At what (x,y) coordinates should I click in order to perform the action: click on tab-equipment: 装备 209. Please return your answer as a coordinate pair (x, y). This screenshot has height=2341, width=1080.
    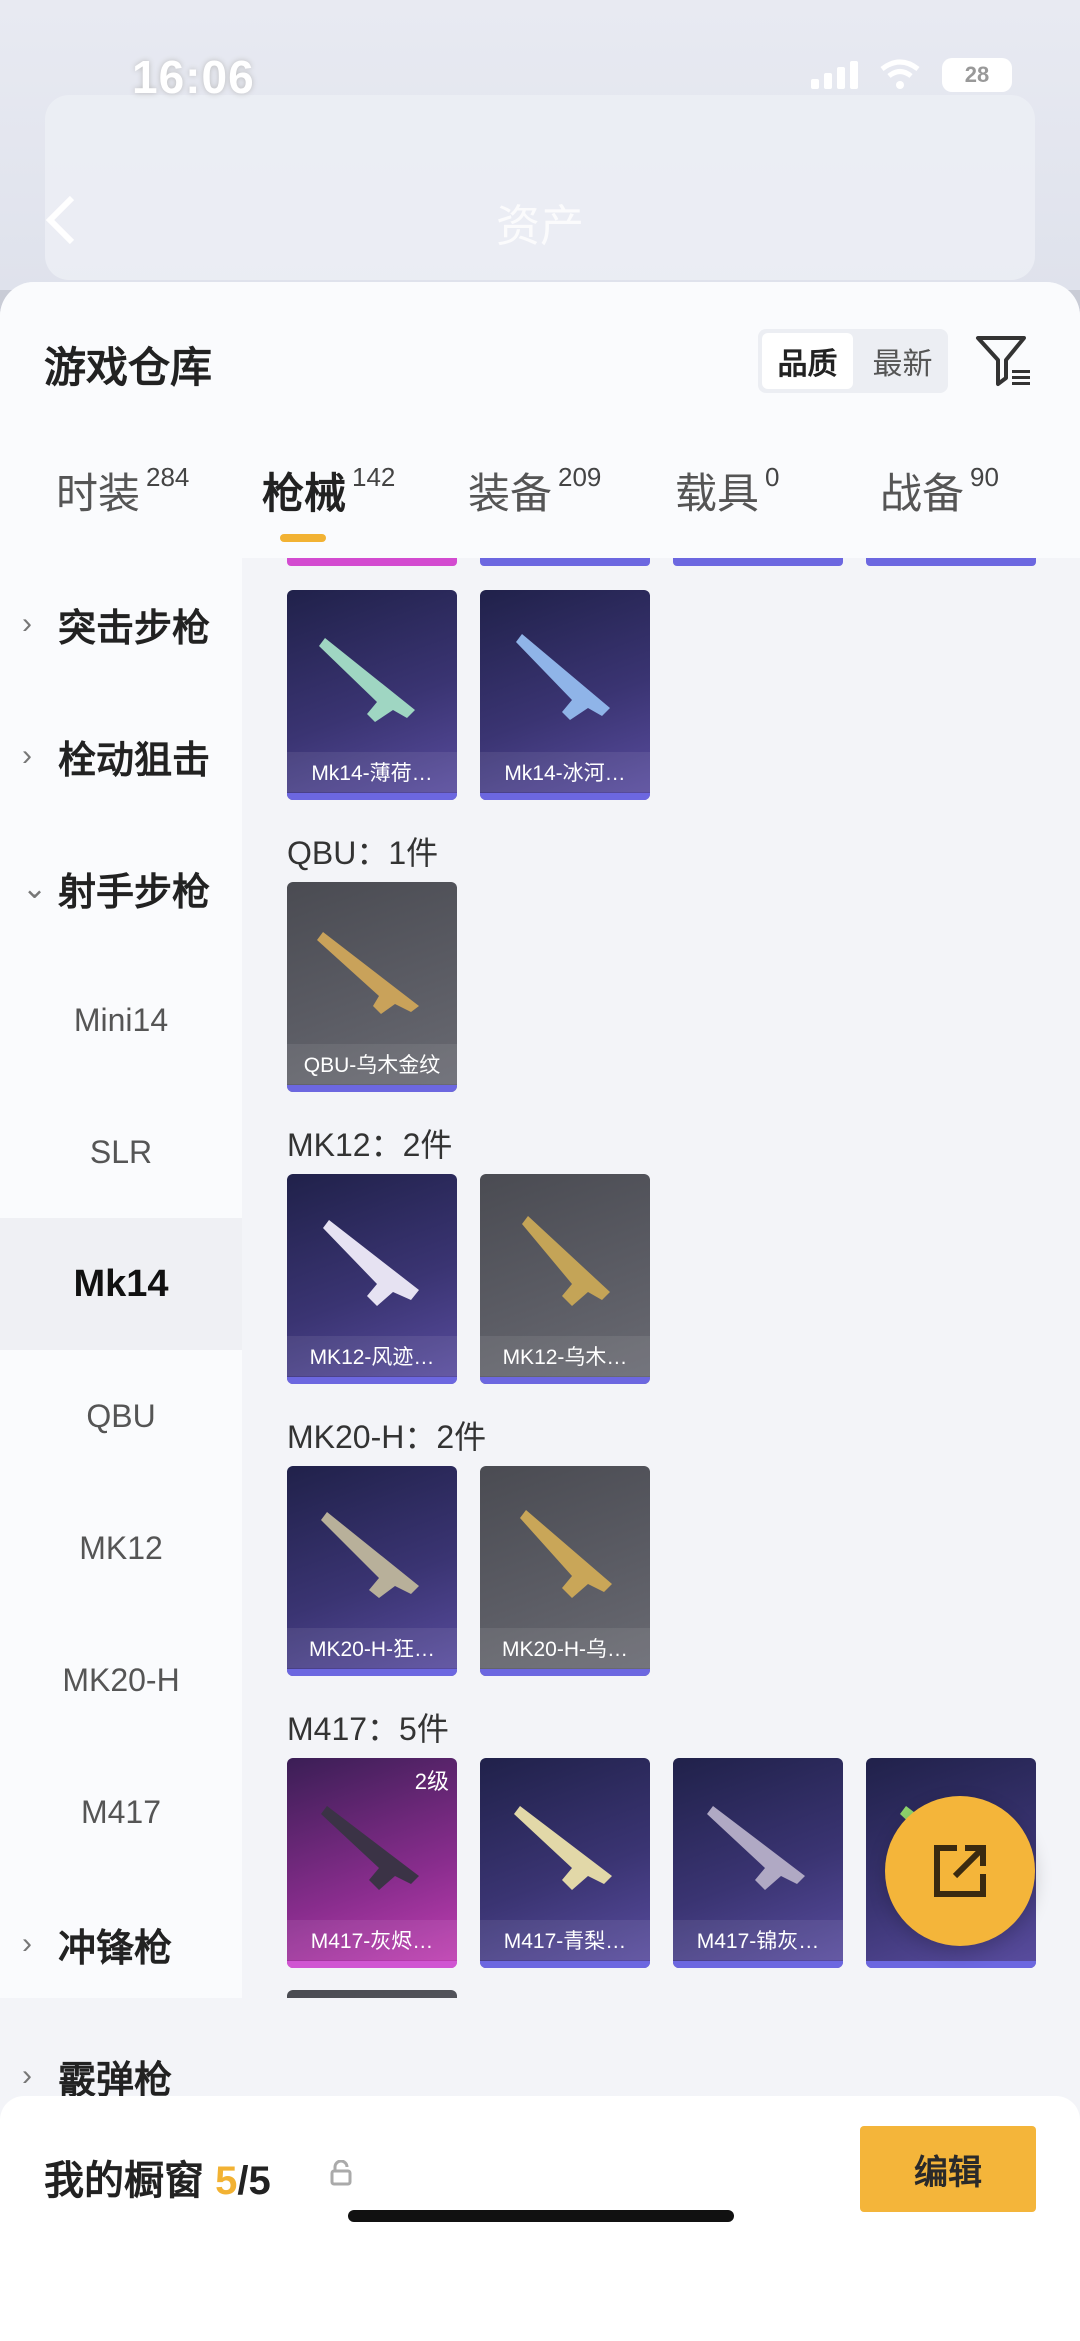
    Looking at the image, I should click on (534, 490).